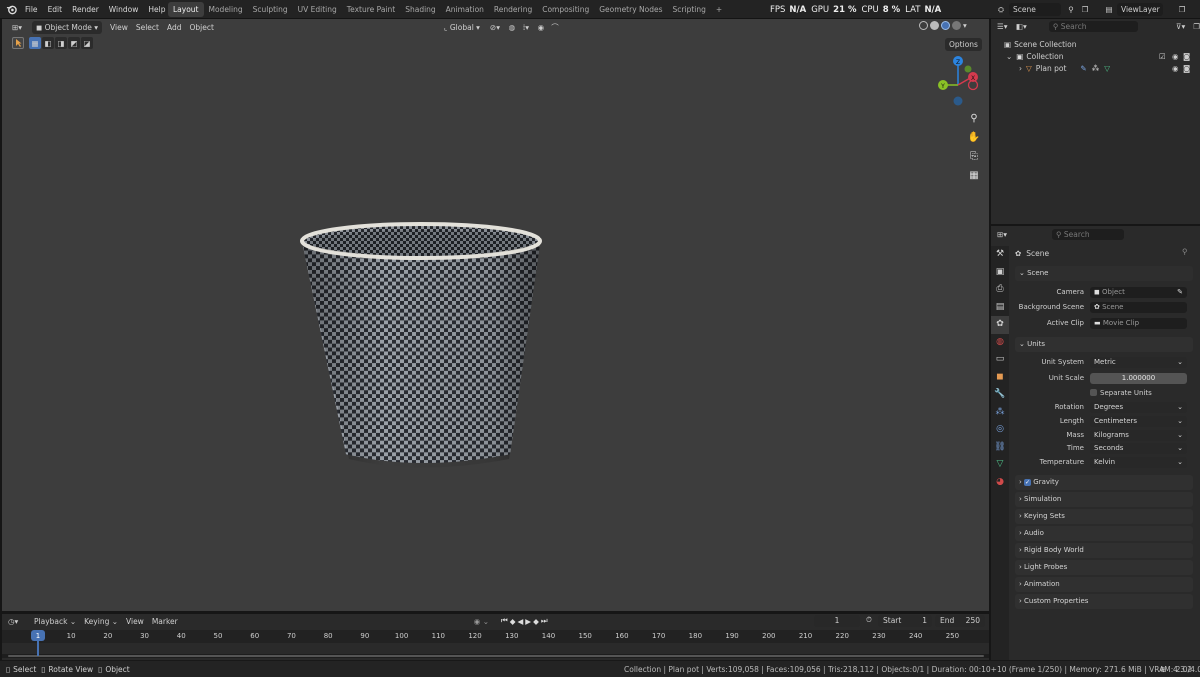 This screenshot has width=1200, height=677. Describe the element at coordinates (960, 83) in the screenshot. I see `navigation-gizmo: Z Y X` at that location.